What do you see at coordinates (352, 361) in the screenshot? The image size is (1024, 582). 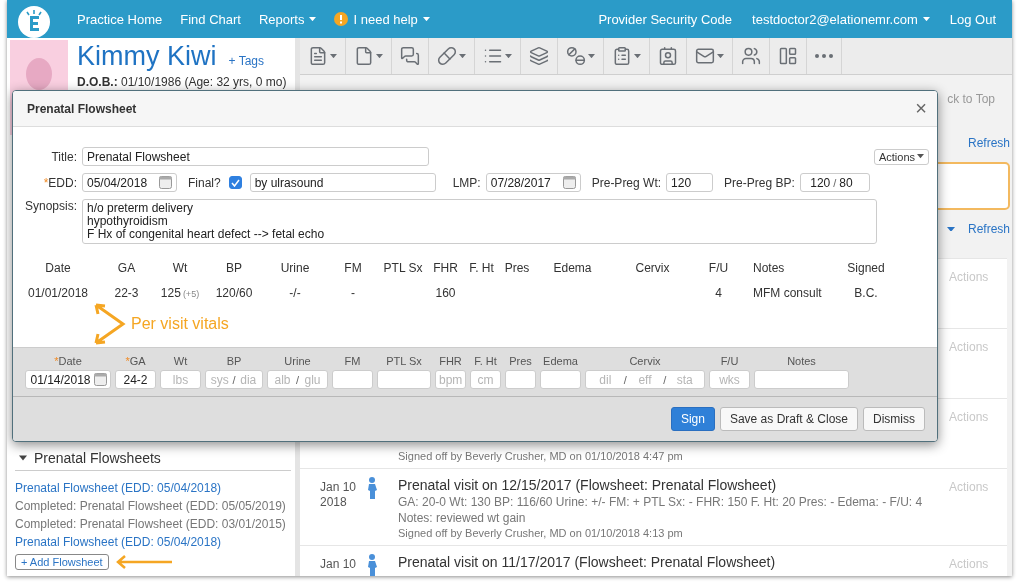 I see `field-label: FM` at bounding box center [352, 361].